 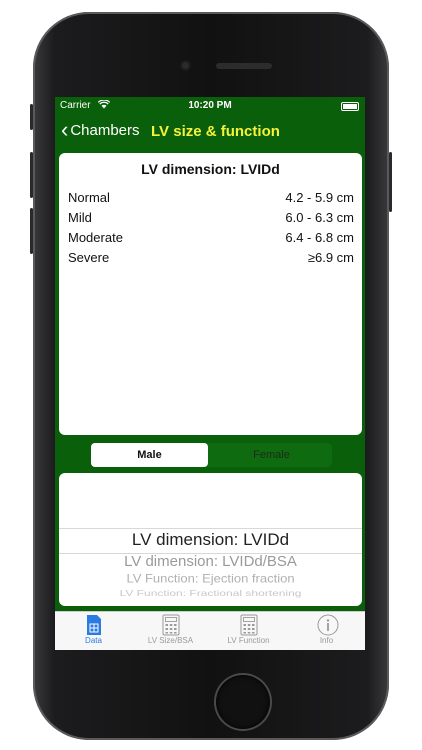 I want to click on front-camera, so click(x=185, y=65).